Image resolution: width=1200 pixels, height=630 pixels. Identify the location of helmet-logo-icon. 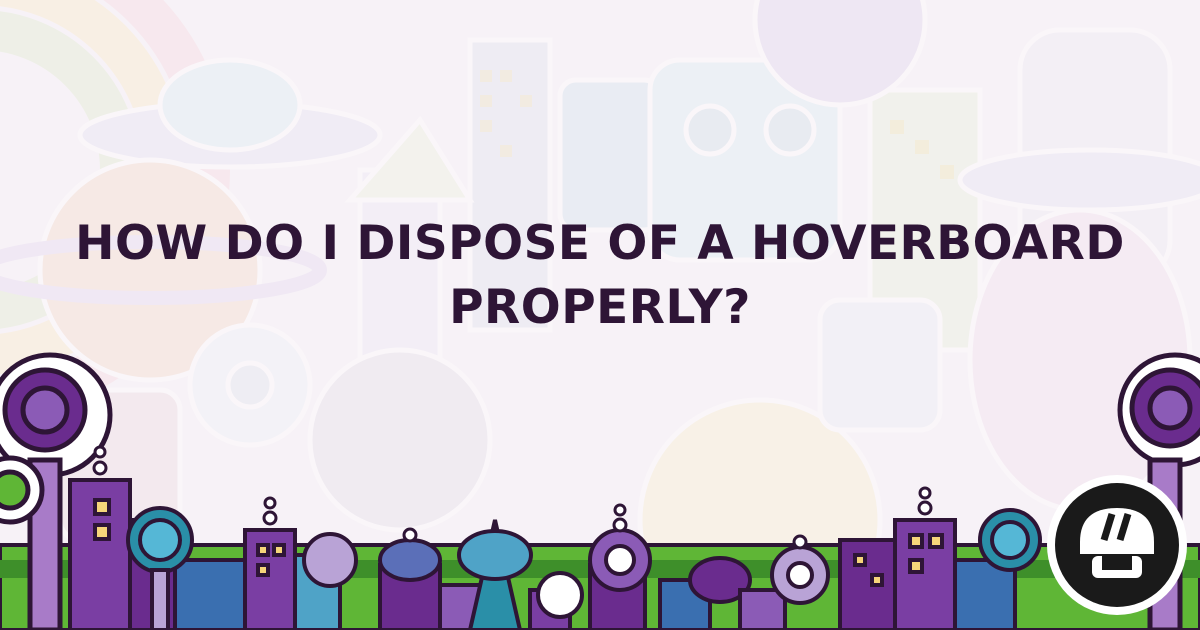
(1117, 545).